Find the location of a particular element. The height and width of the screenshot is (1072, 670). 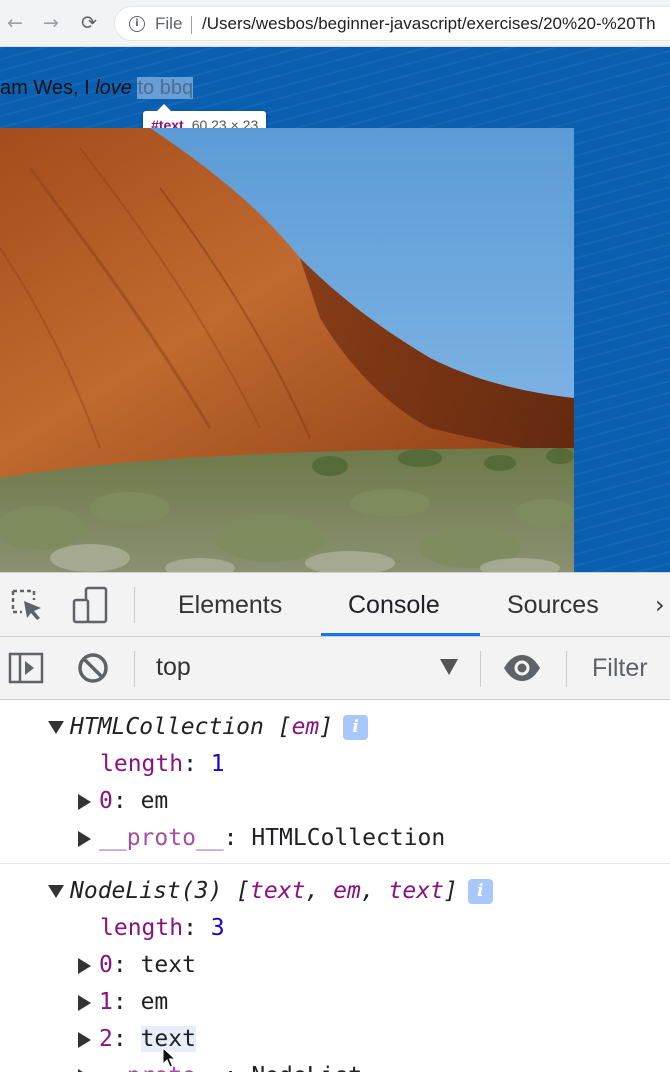

object-header-nodelist: NodeList(3) [text, em, text] i is located at coordinates (270, 891).